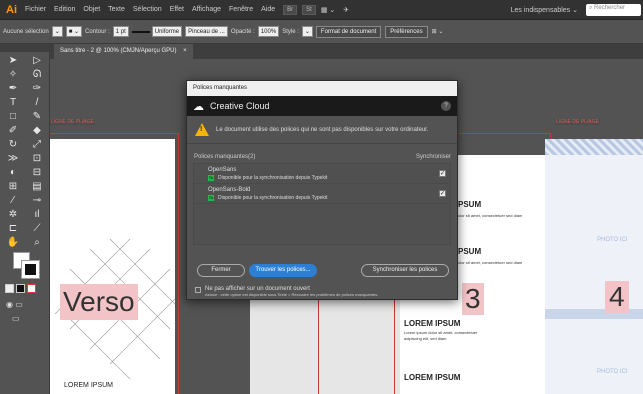 The height and width of the screenshot is (394, 643). Describe the element at coordinates (37, 131) in the screenshot. I see `eraser-tool-icon: ◆` at that location.